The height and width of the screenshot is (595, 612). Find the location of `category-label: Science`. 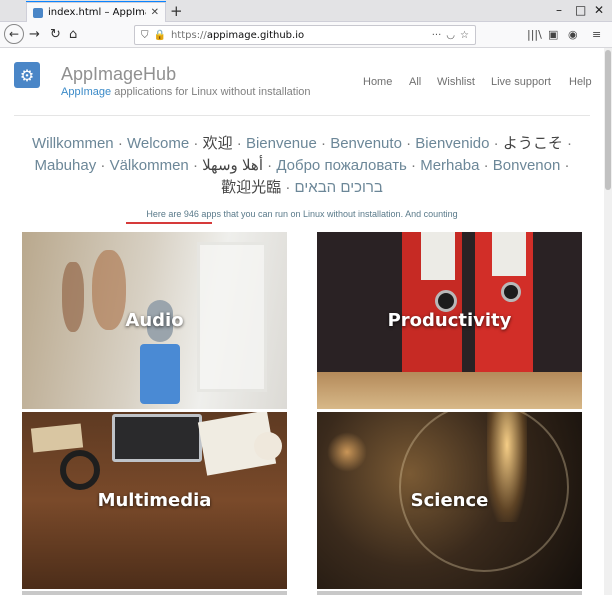

category-label: Science is located at coordinates (449, 500).